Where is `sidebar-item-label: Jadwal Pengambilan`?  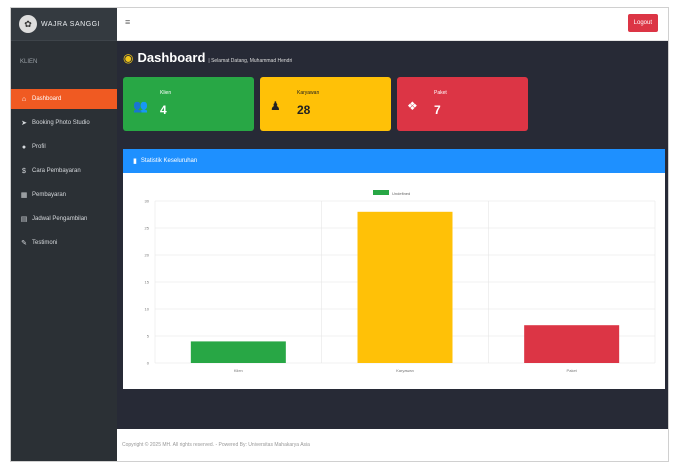 sidebar-item-label: Jadwal Pengambilan is located at coordinates (60, 219).